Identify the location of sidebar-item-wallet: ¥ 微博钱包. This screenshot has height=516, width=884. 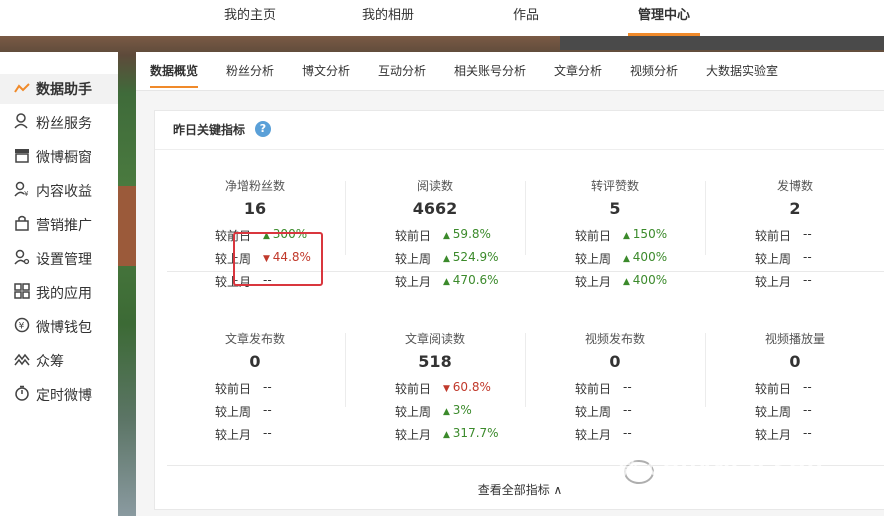
(59, 327).